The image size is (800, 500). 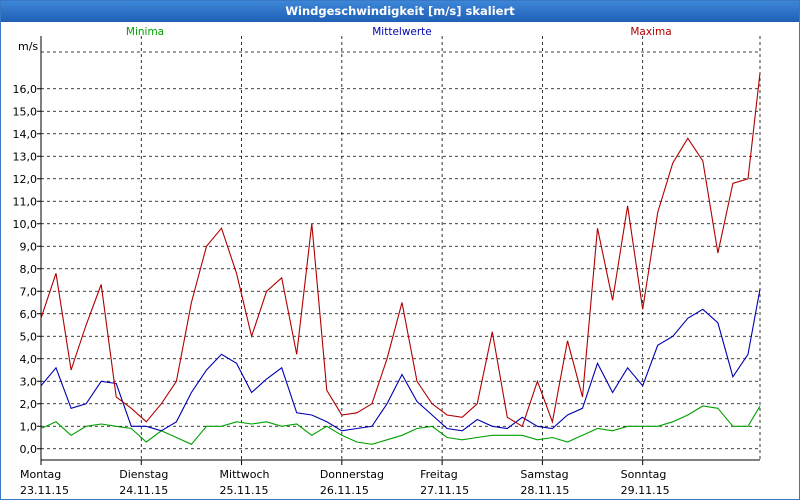 I want to click on legend: Minima Mittelwerte Maxima, so click(x=399, y=32).